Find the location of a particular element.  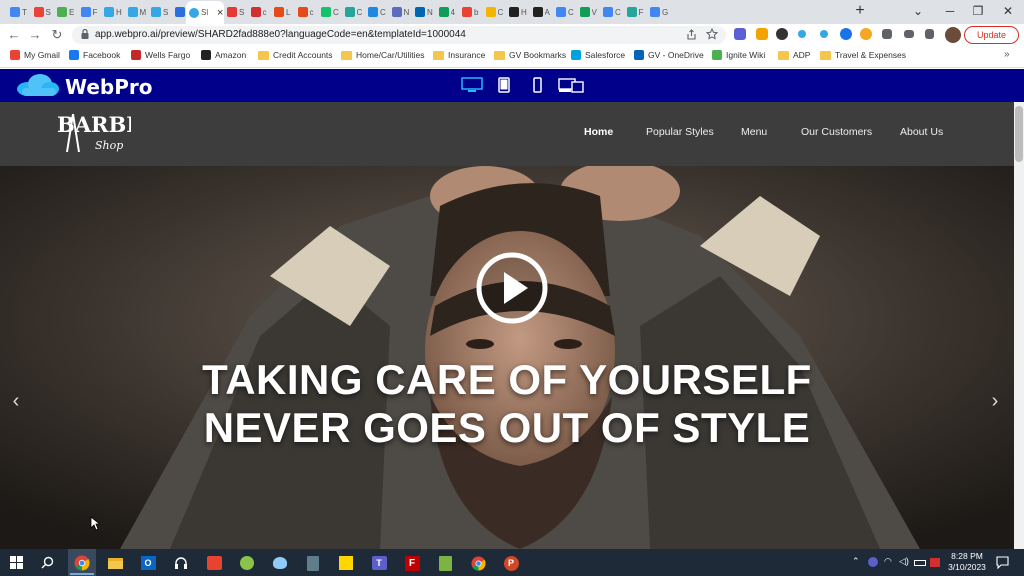

browser-tab: A is located at coordinates (541, 12).